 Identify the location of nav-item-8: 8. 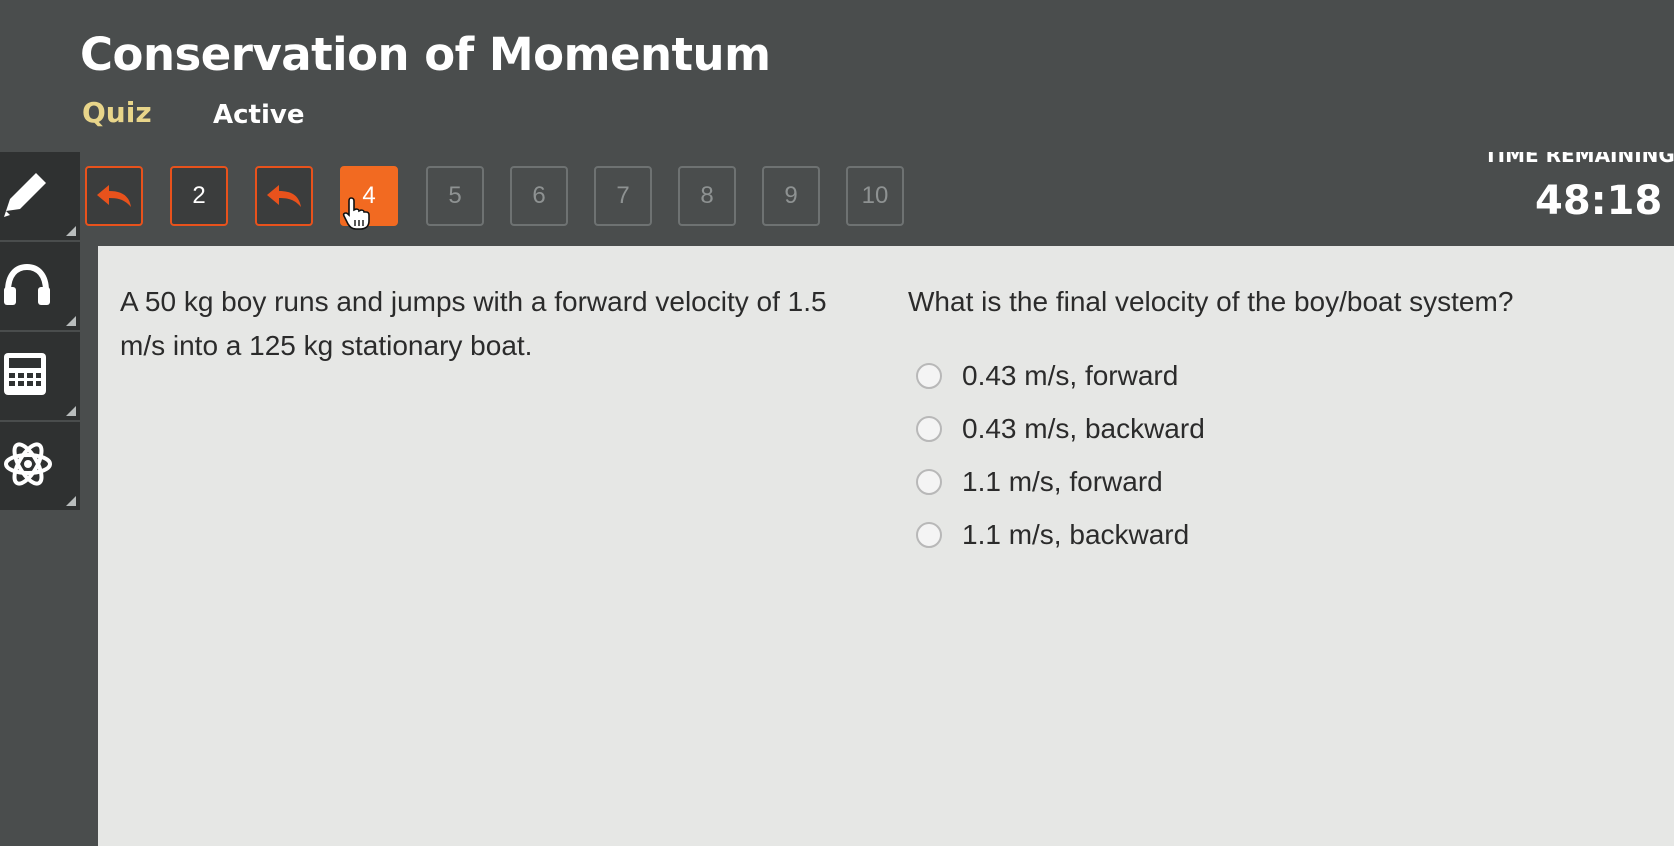
(707, 196).